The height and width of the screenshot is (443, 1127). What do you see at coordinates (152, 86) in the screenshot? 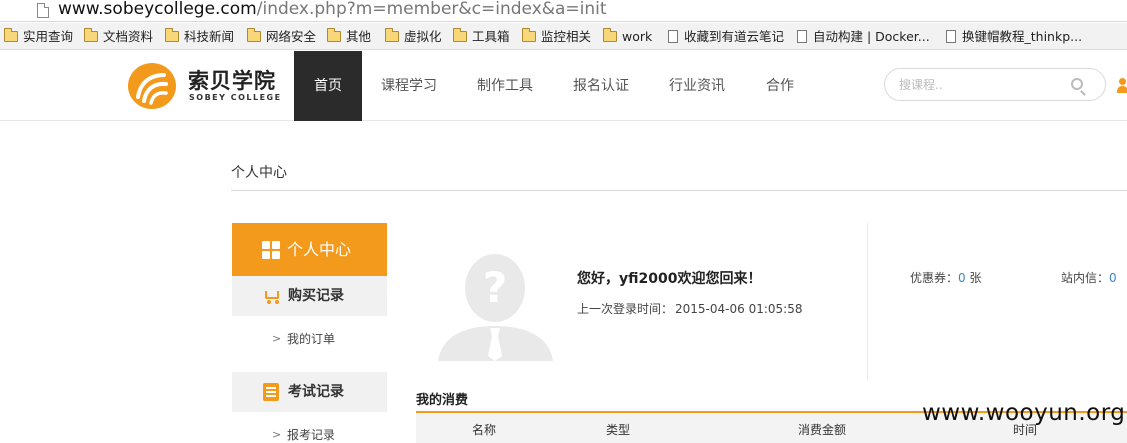
I see `logo-icon` at bounding box center [152, 86].